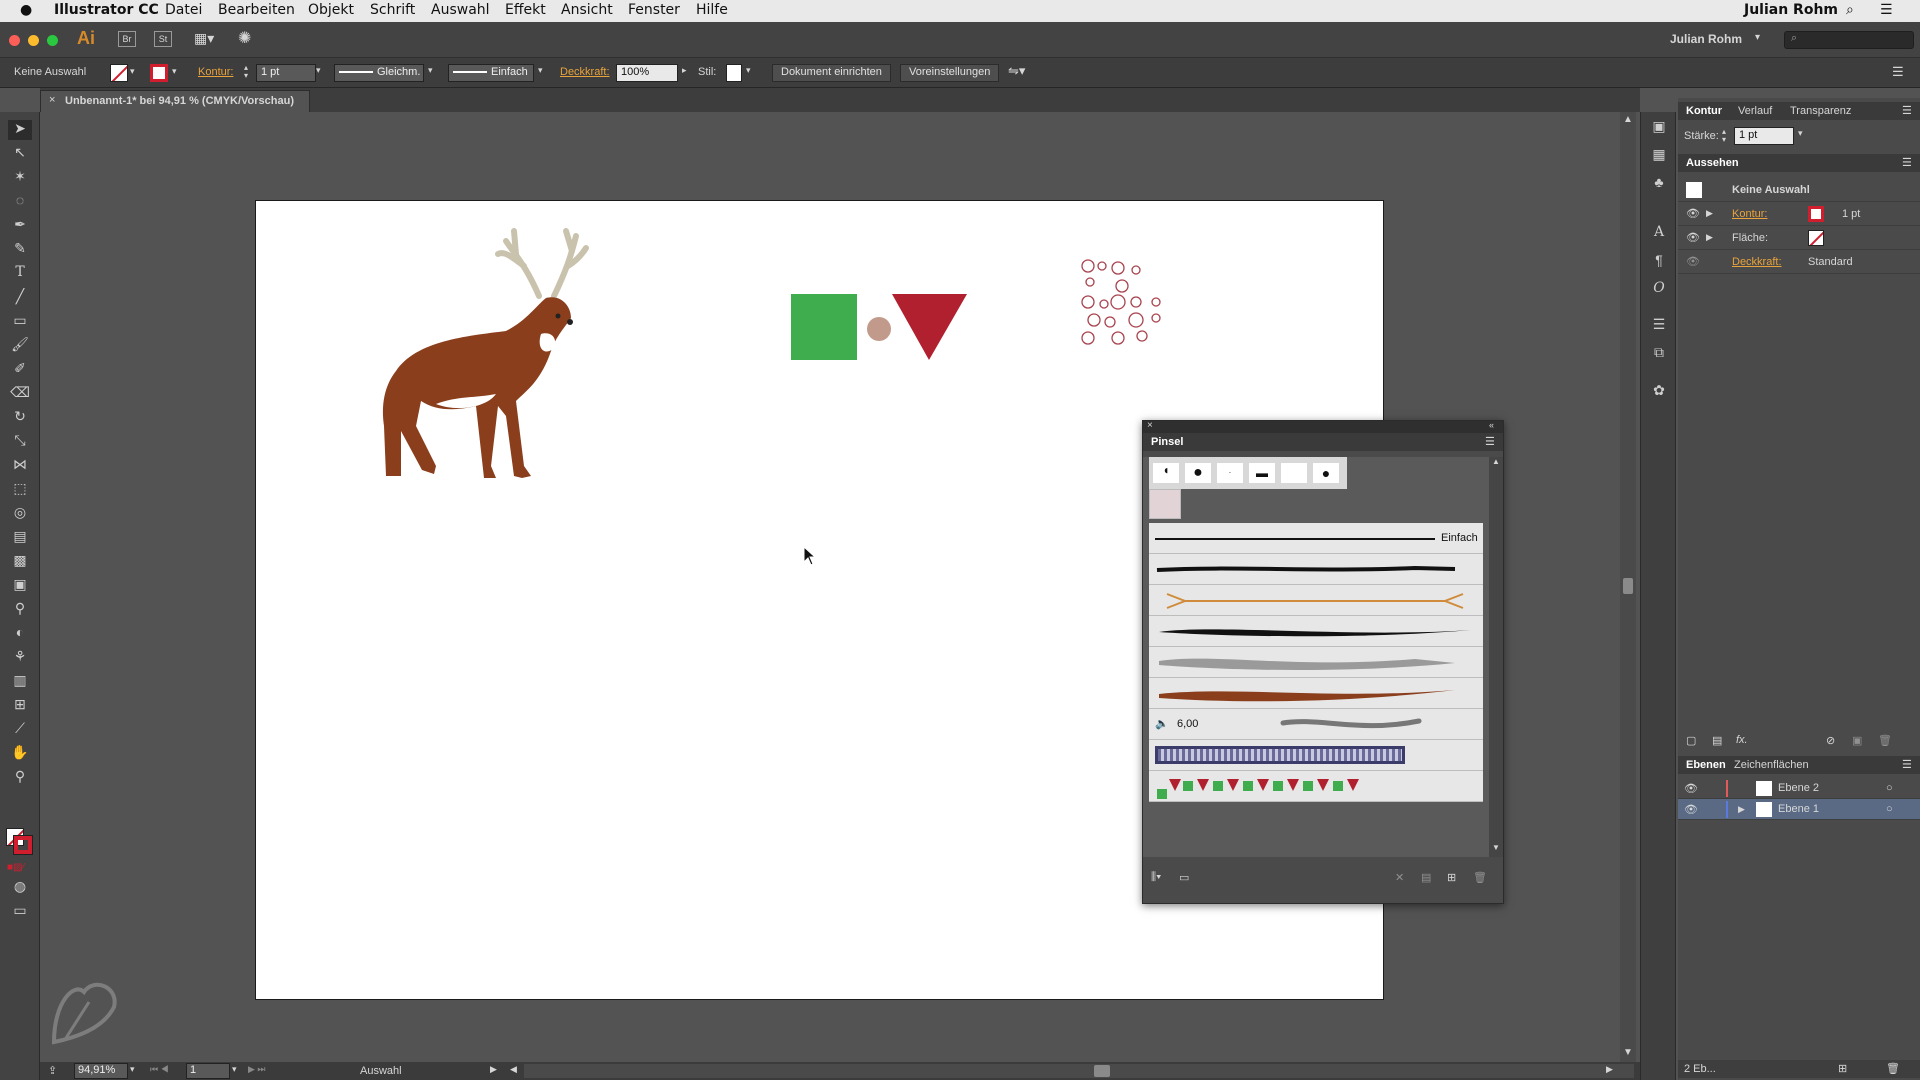 The width and height of the screenshot is (1920, 1080). I want to click on menu-auswahl: Auswahl, so click(460, 10).